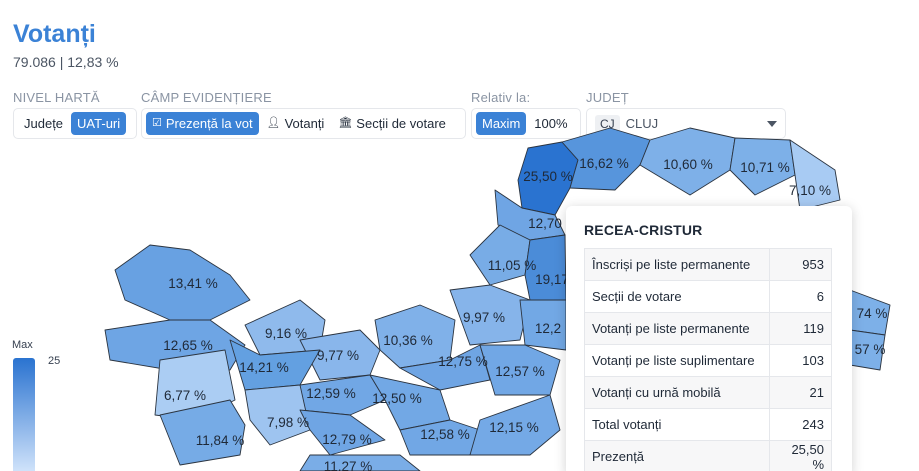 This screenshot has height=471, width=919. What do you see at coordinates (338, 355) in the screenshot?
I see `map-region-label: 9,77 %` at bounding box center [338, 355].